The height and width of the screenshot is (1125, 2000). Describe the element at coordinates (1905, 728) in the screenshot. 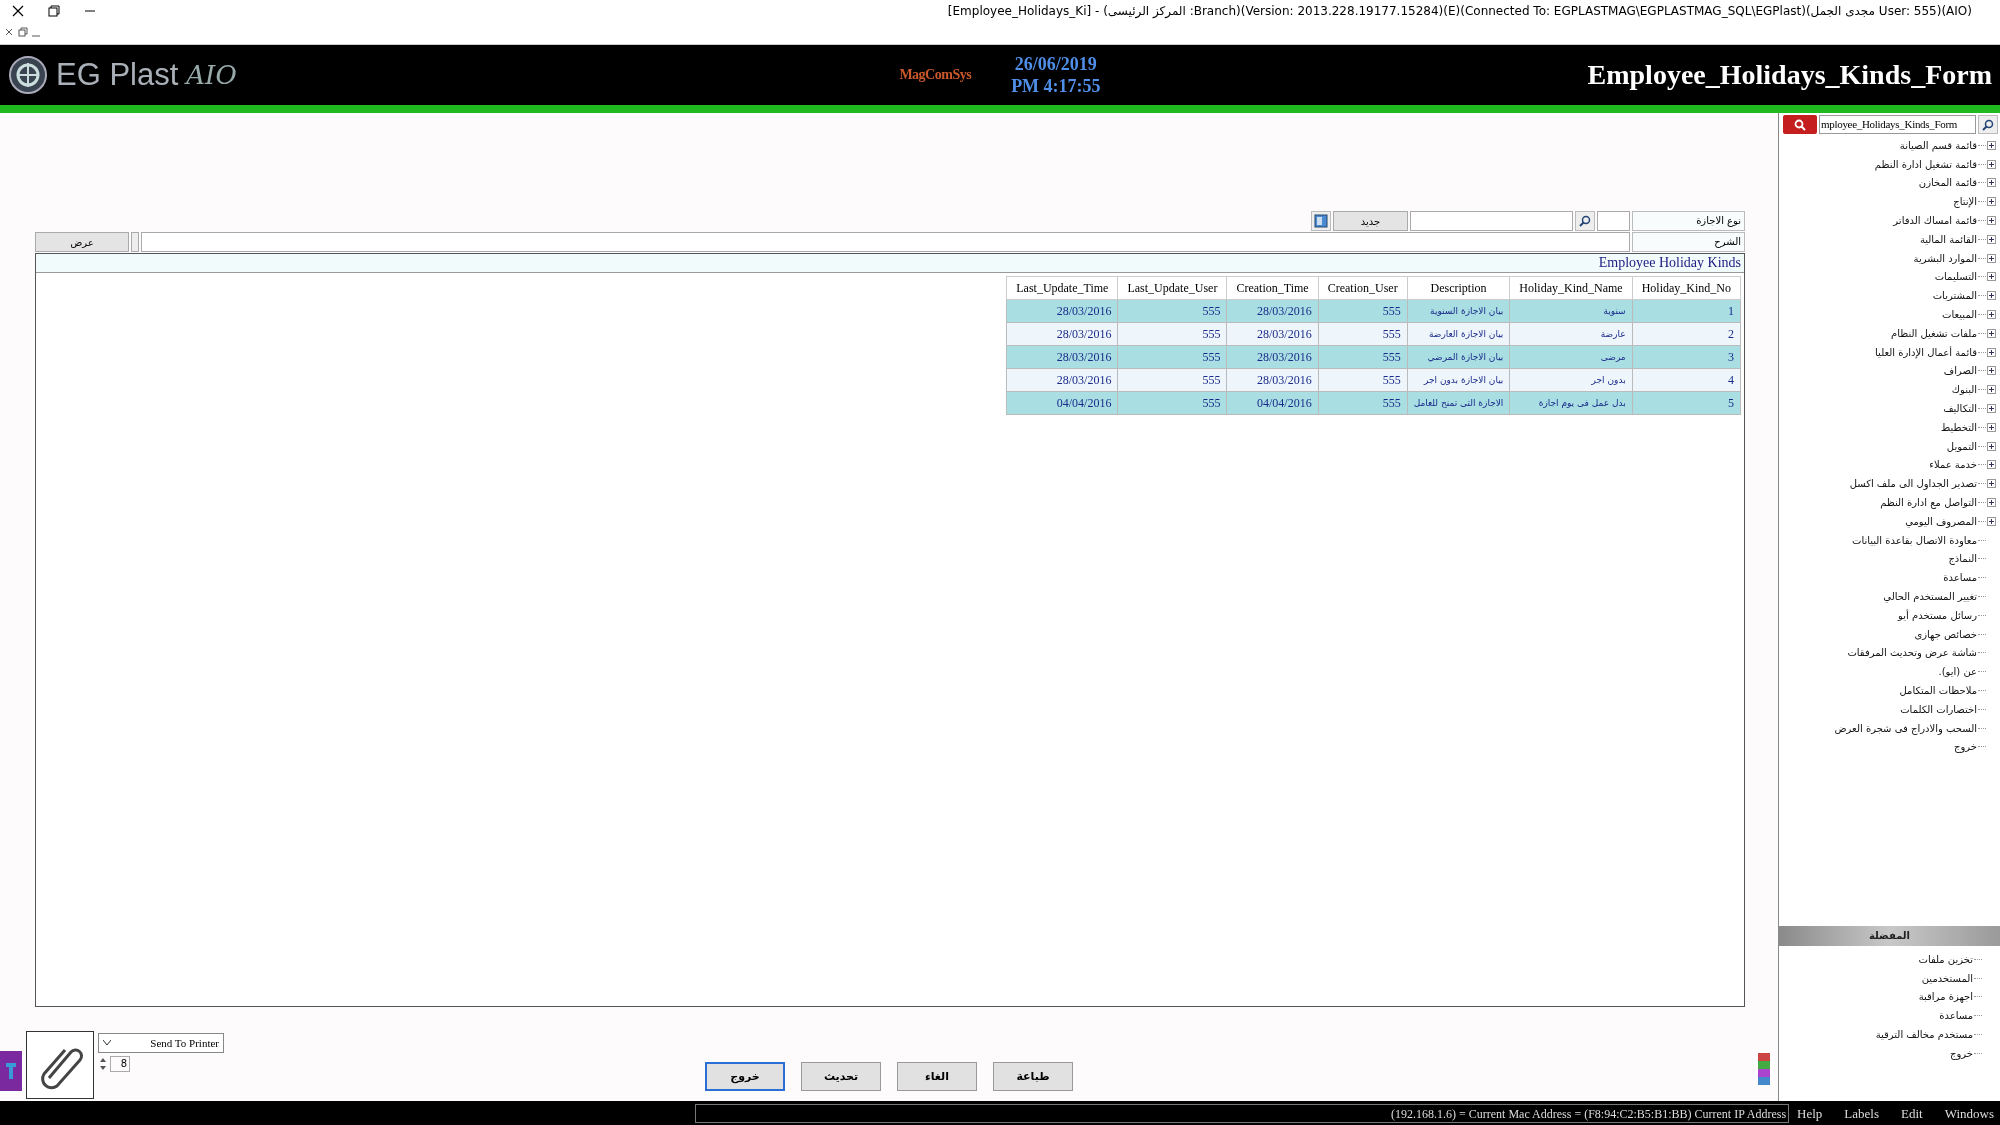

I see `menu-item: السحب والادراج فى شجرة العرض` at that location.